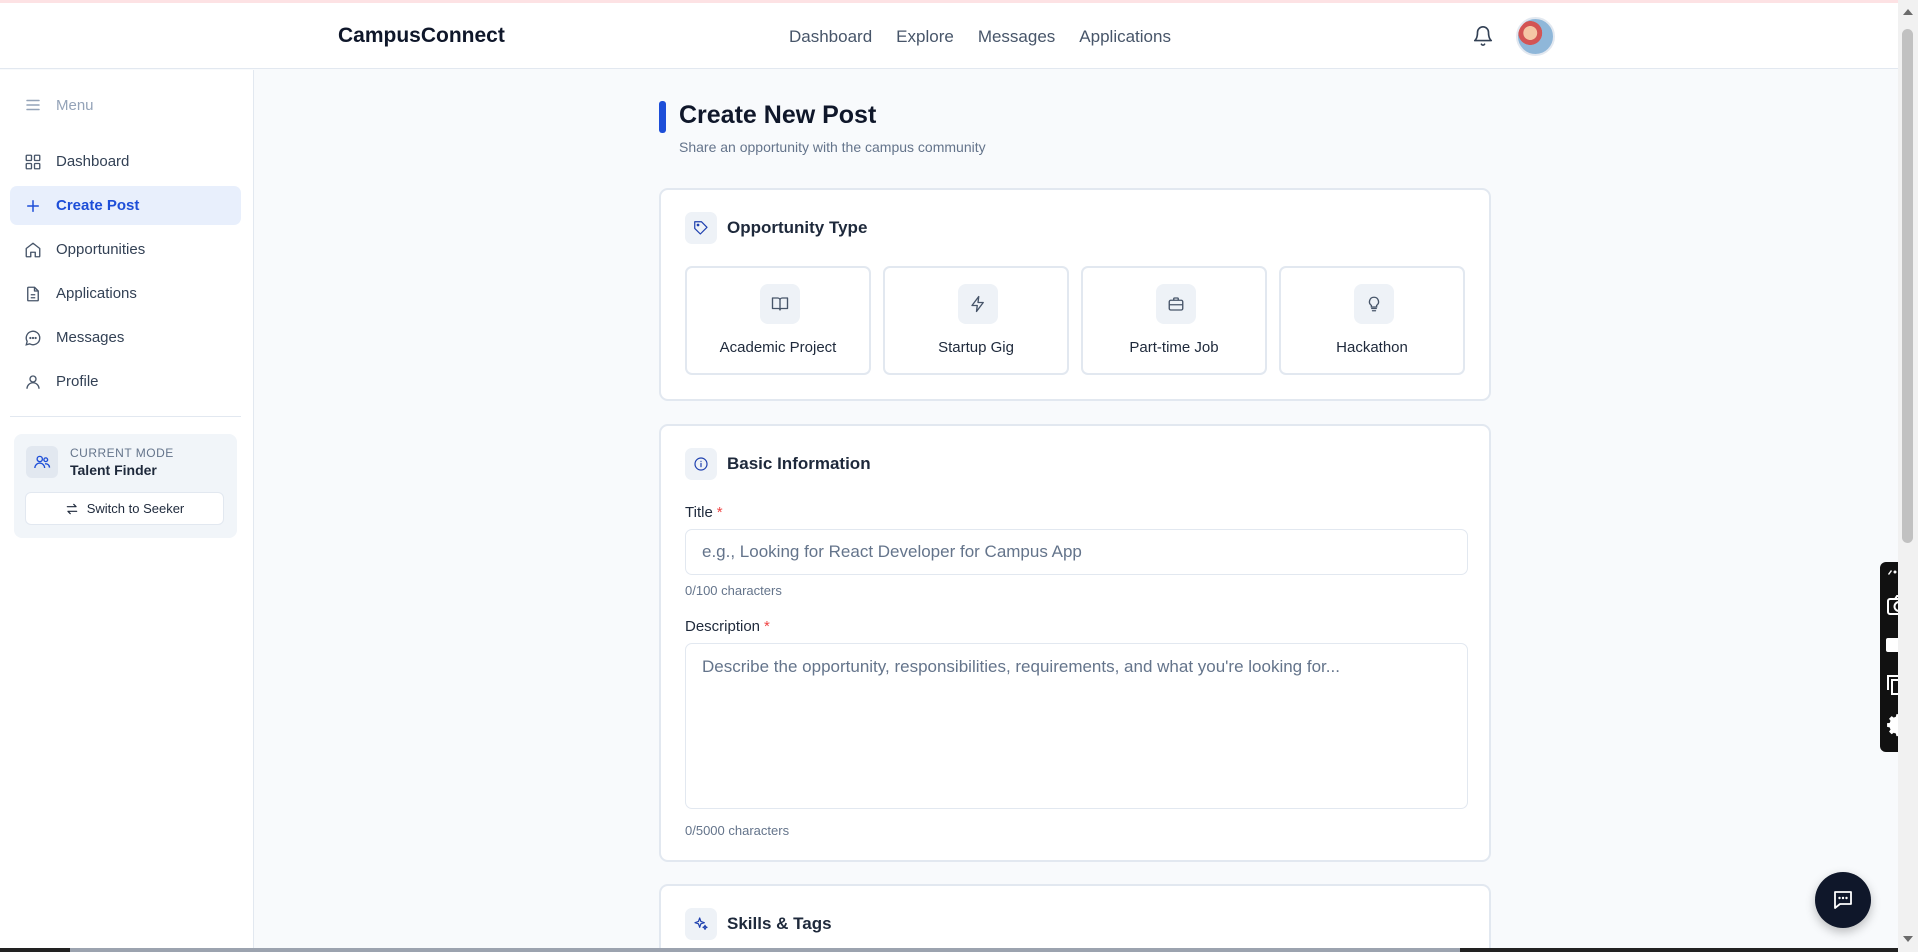  Describe the element at coordinates (33, 293) in the screenshot. I see `file-icon` at that location.